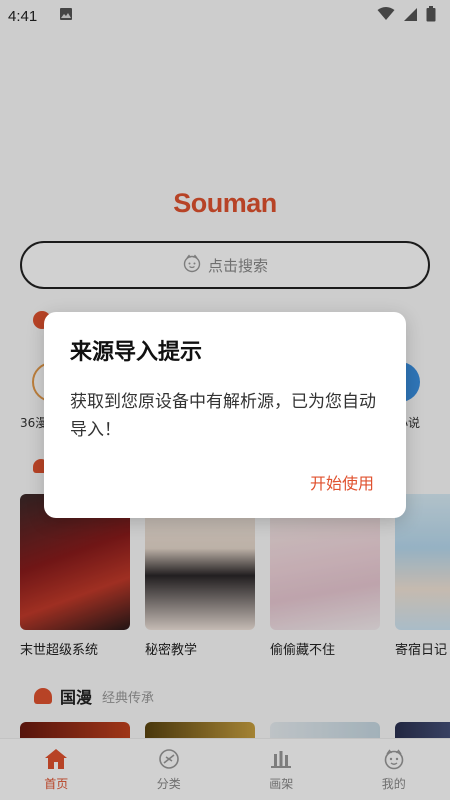 The height and width of the screenshot is (800, 450). I want to click on start-using-button: 开始使用, so click(342, 482).